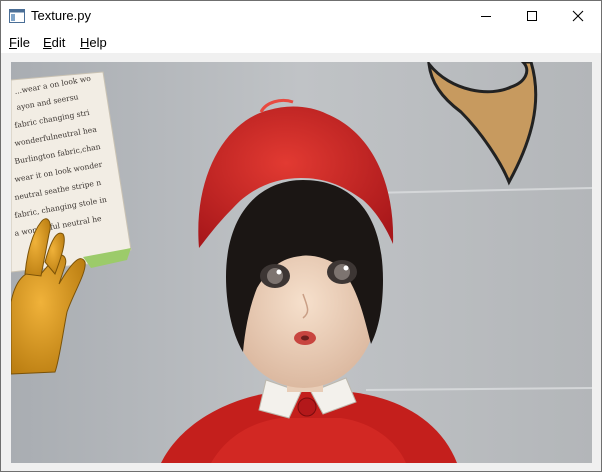  I want to click on title-bar: Texture.py, so click(301, 16).